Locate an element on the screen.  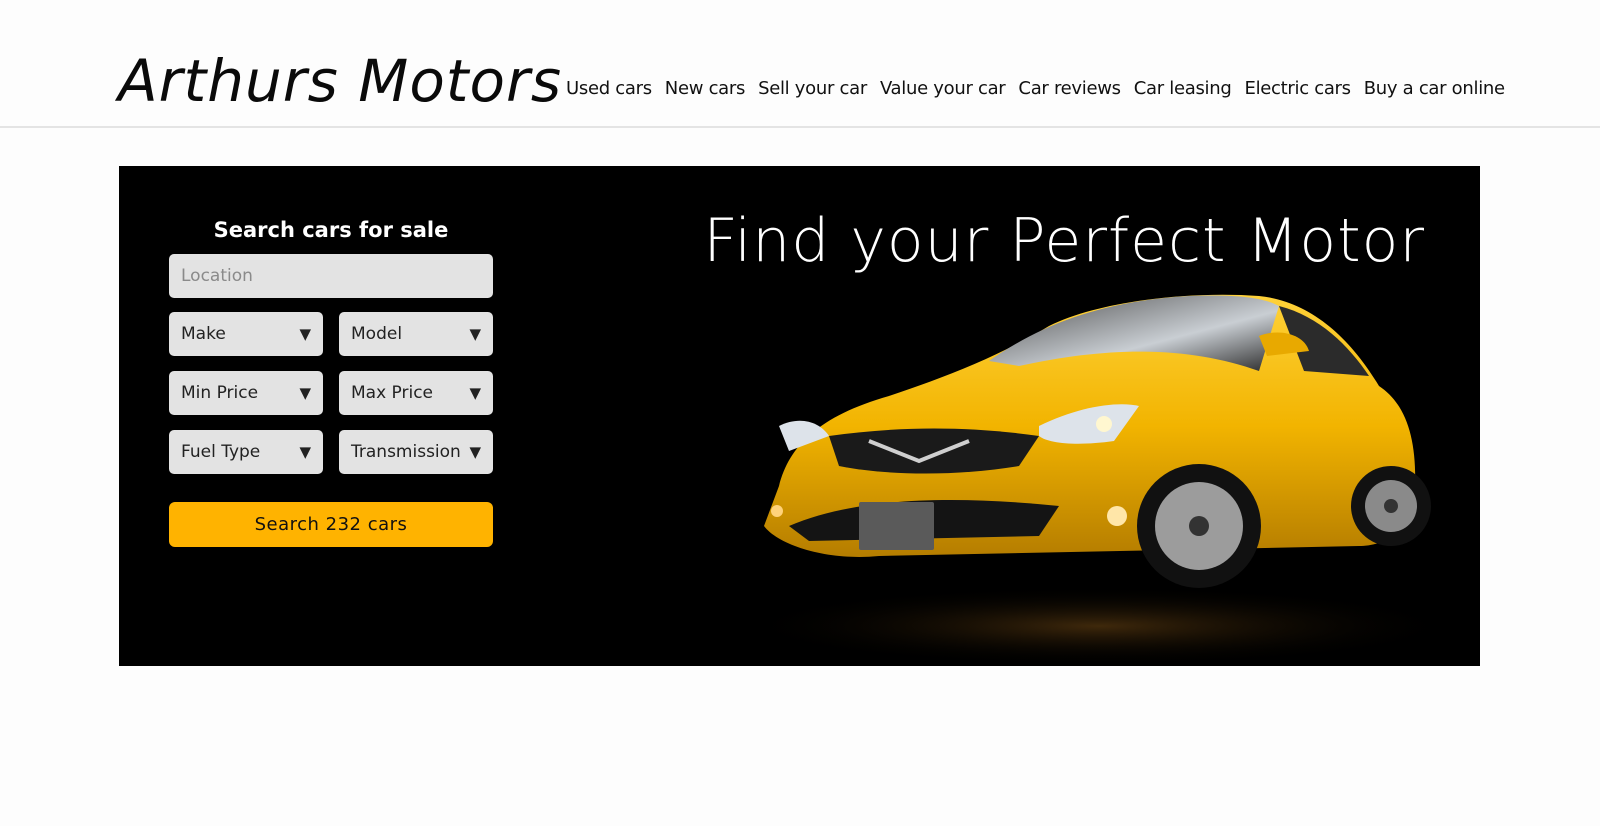
nav-value-your-car: Value your car is located at coordinates (943, 88).